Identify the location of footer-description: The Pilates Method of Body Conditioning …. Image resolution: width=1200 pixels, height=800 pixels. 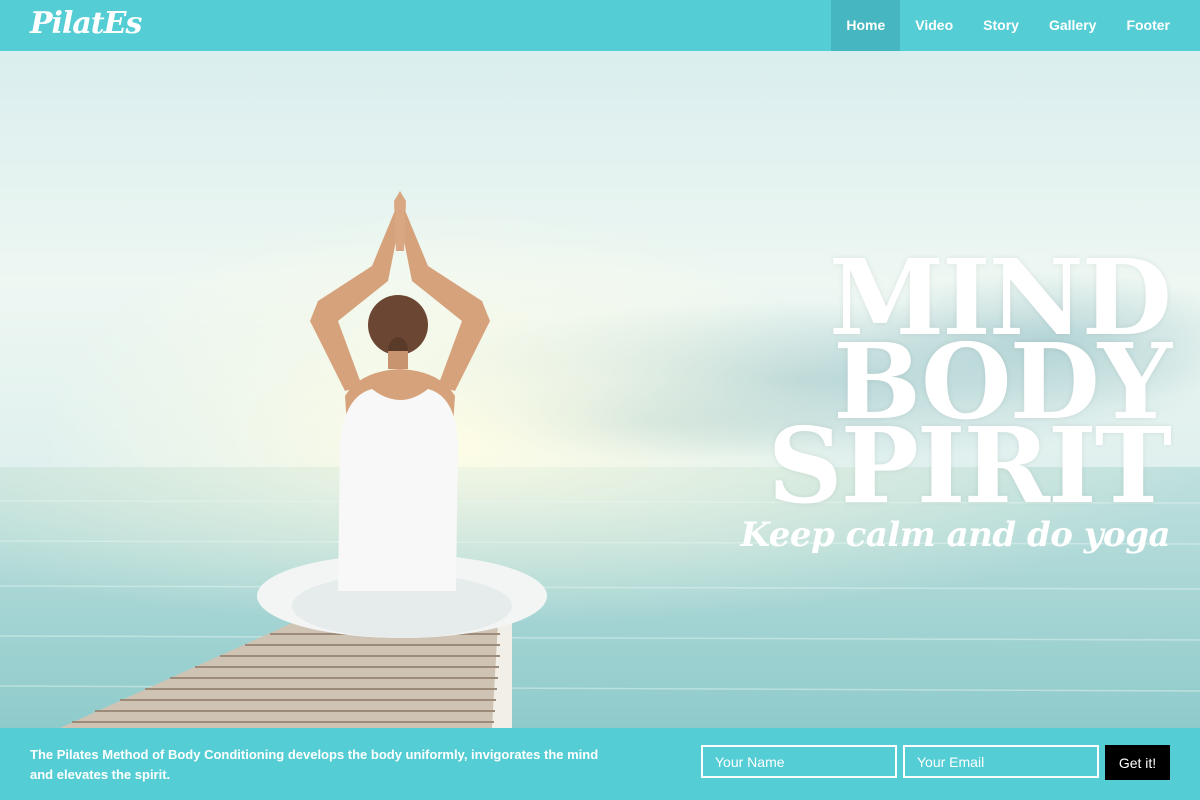
(314, 764).